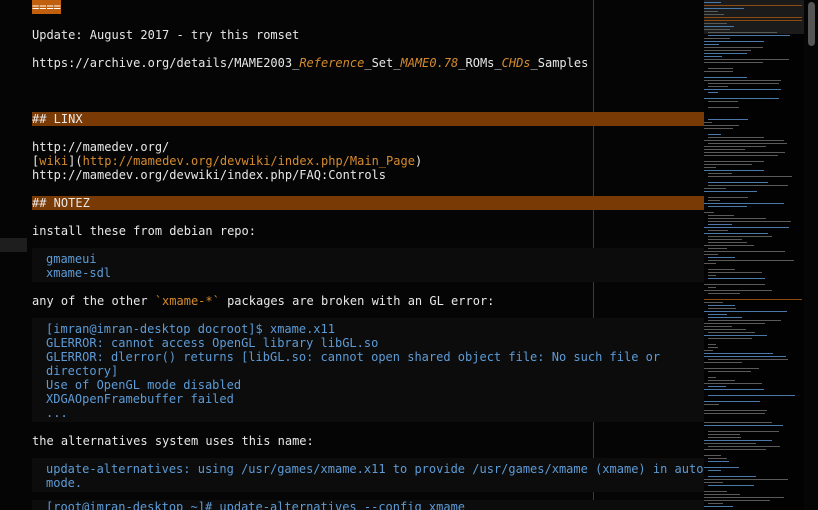 This screenshot has width=818, height=510. Describe the element at coordinates (144, 385) in the screenshot. I see `error-line: Use of OpenGL mode disabled` at that location.